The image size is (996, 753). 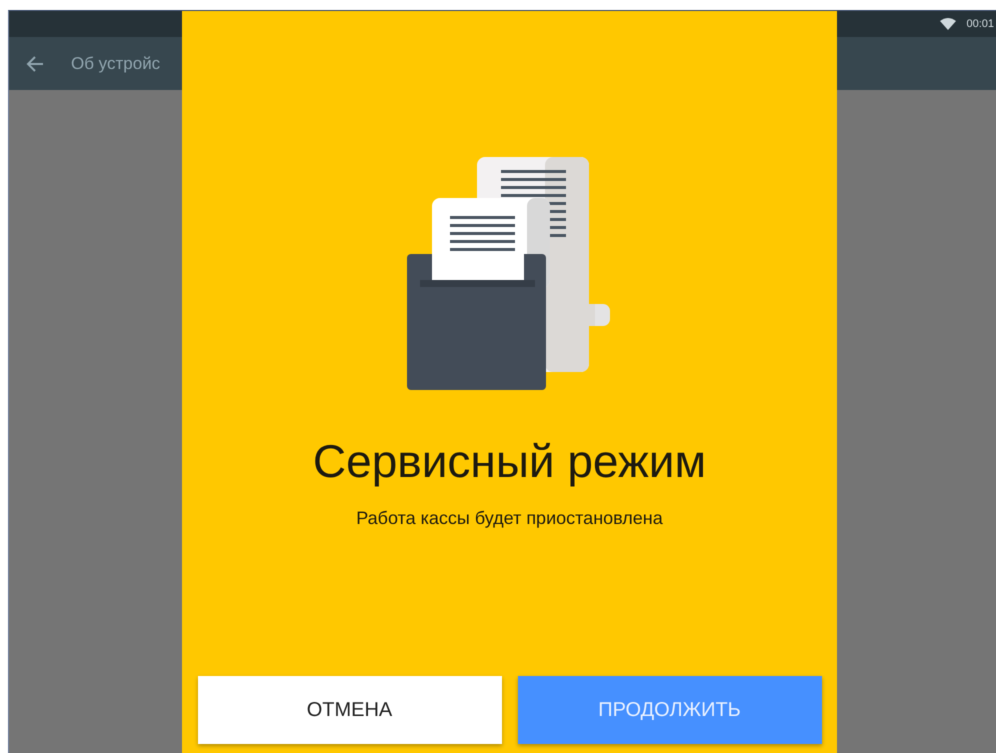 I want to click on app-bar-title: Об устройс, so click(x=115, y=64).